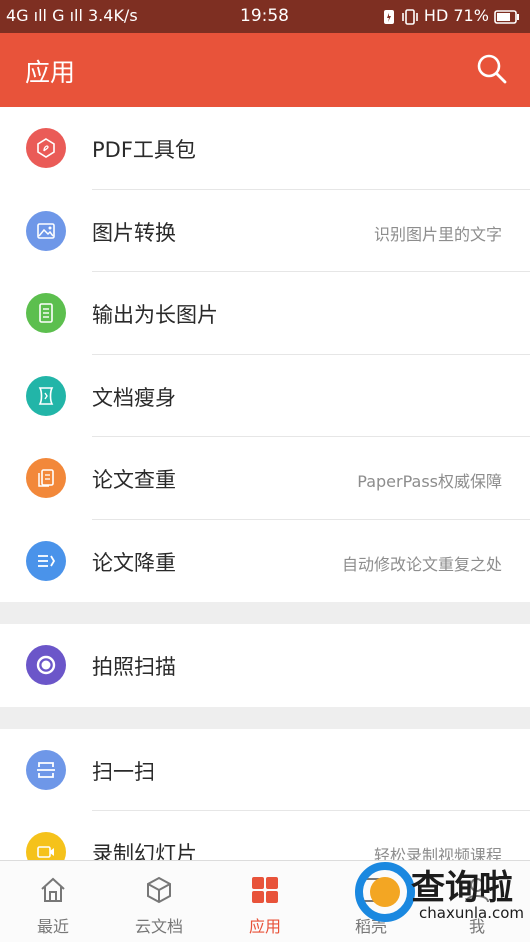 This screenshot has width=530, height=942. Describe the element at coordinates (265, 560) in the screenshot. I see `list-item-paper-rewrite: 论文降重 自动修改论文重复之处` at that location.